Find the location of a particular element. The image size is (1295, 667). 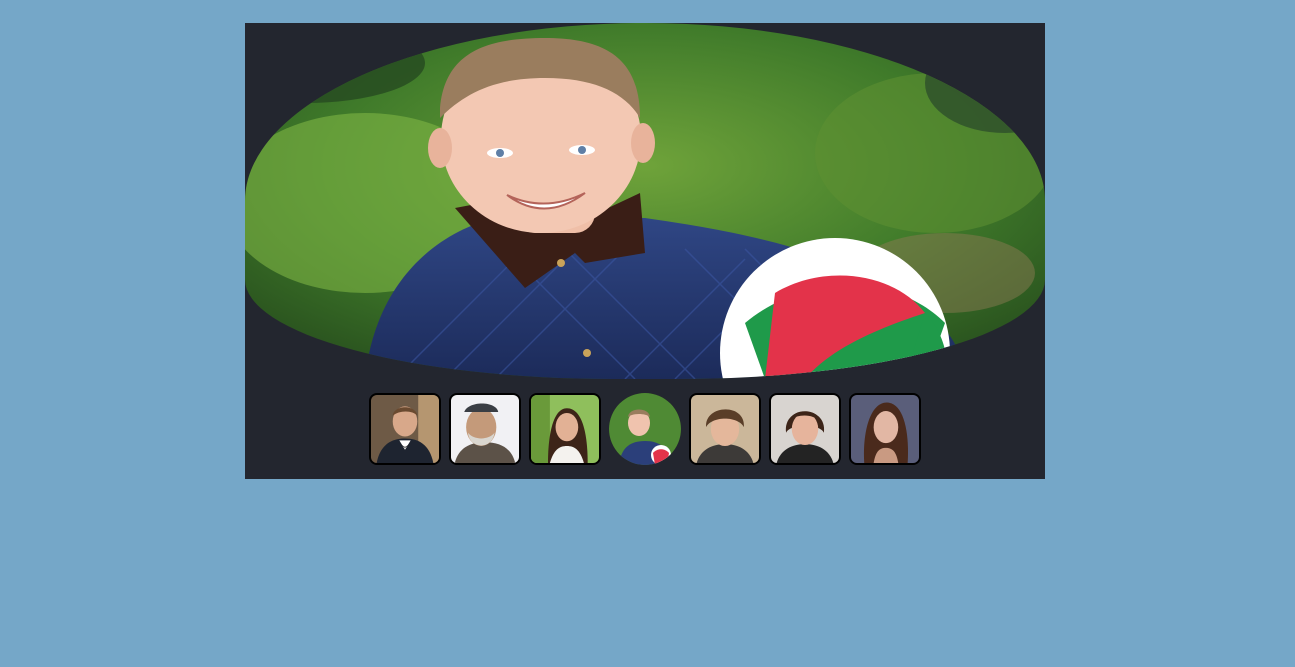

portrait-young-man-shaggy-hair-image is located at coordinates (725, 429).